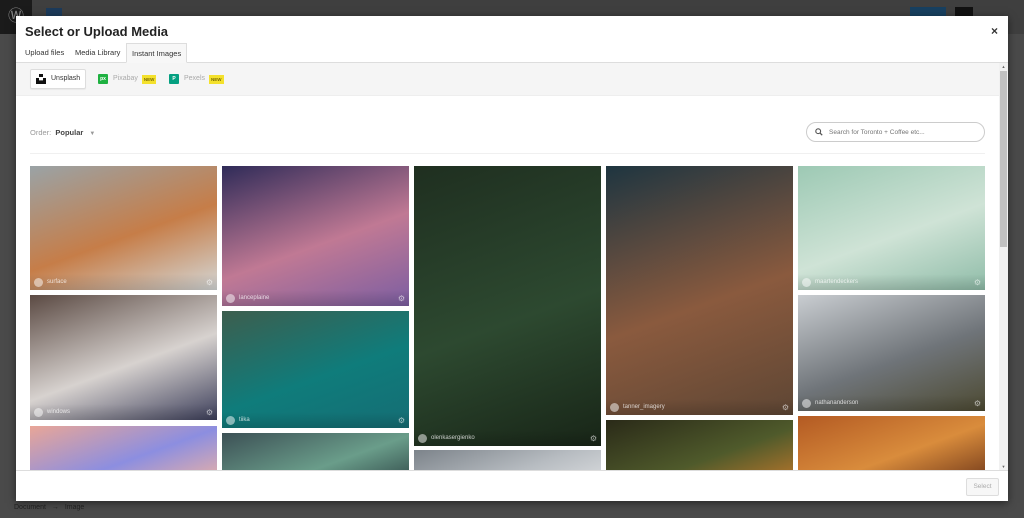 Image resolution: width=1024 pixels, height=518 pixels. What do you see at coordinates (315, 369) in the screenshot?
I see `photo-tile: tiika ⚙` at bounding box center [315, 369].